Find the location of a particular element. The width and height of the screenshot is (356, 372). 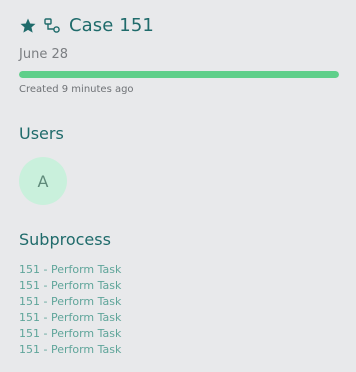

star-icon is located at coordinates (28, 26).